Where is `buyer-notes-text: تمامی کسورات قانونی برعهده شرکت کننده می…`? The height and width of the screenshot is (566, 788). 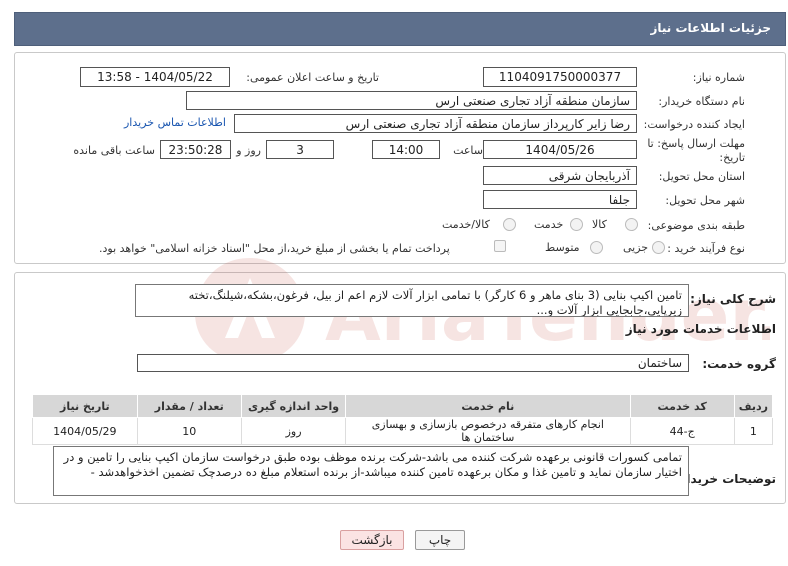
buyer-notes-text: تمامی کسورات قانونی برعهده شرکت کننده می… is located at coordinates (371, 471).